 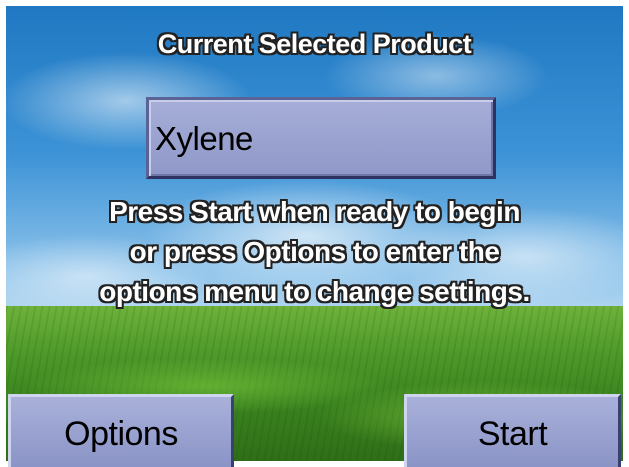 What do you see at coordinates (204, 138) in the screenshot?
I see `selected-product-value: Xylene` at bounding box center [204, 138].